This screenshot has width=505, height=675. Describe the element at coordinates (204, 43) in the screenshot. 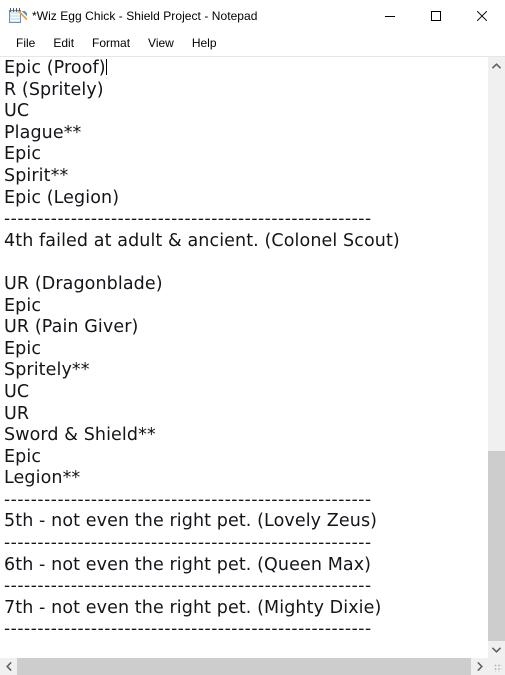

I see `menu-item-help: Help` at that location.